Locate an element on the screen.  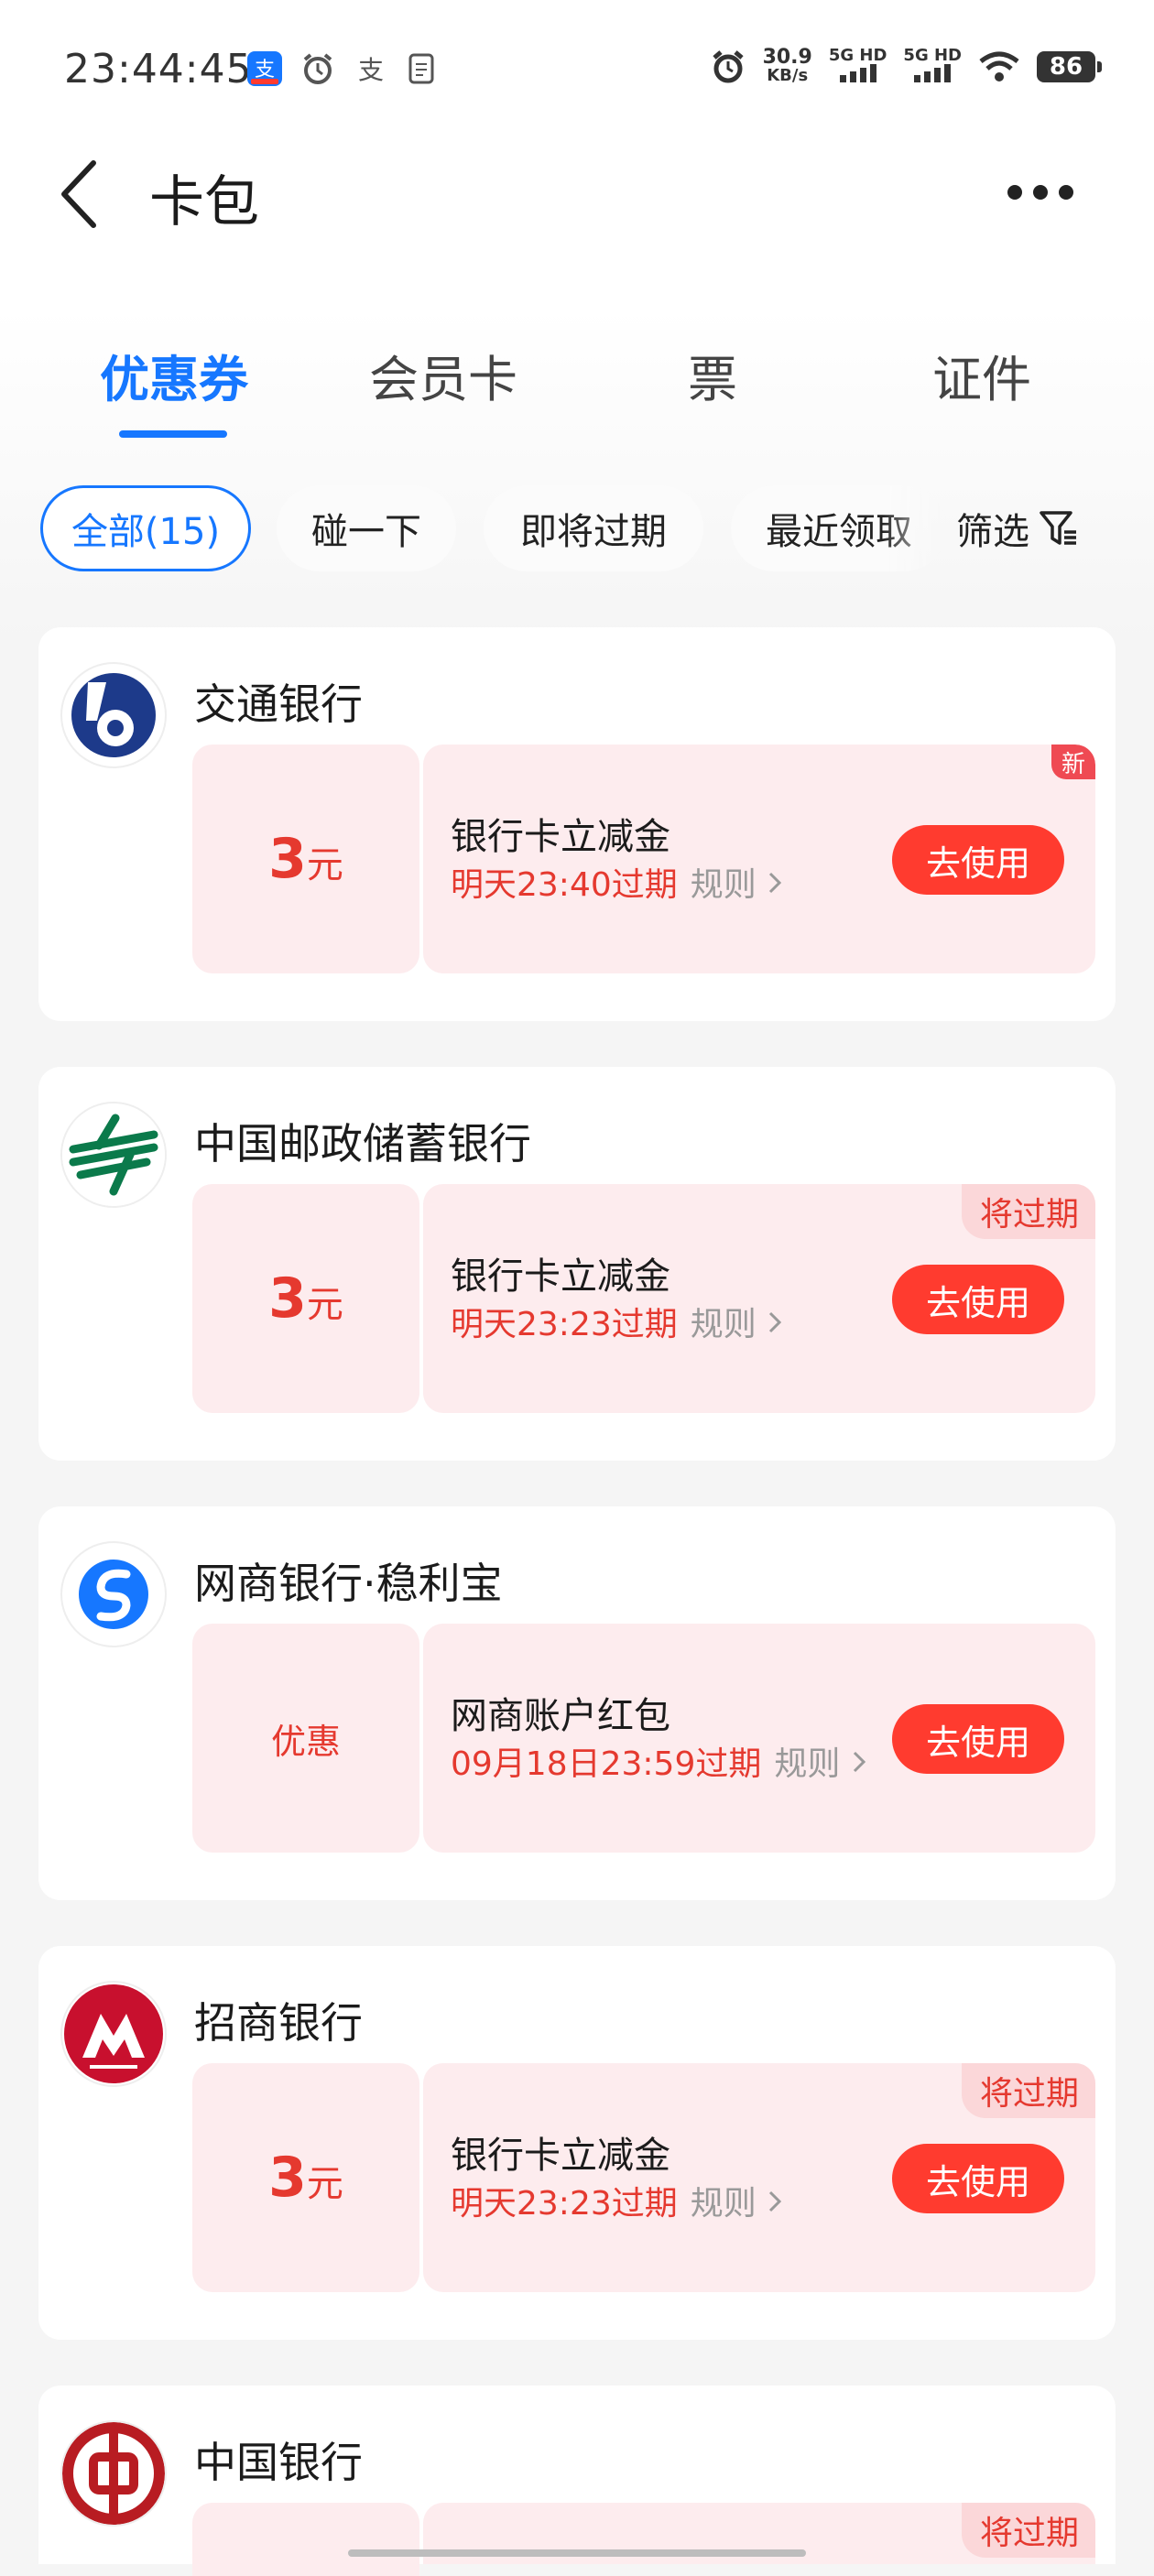
bank-name: 招商银行 is located at coordinates (278, 2023).